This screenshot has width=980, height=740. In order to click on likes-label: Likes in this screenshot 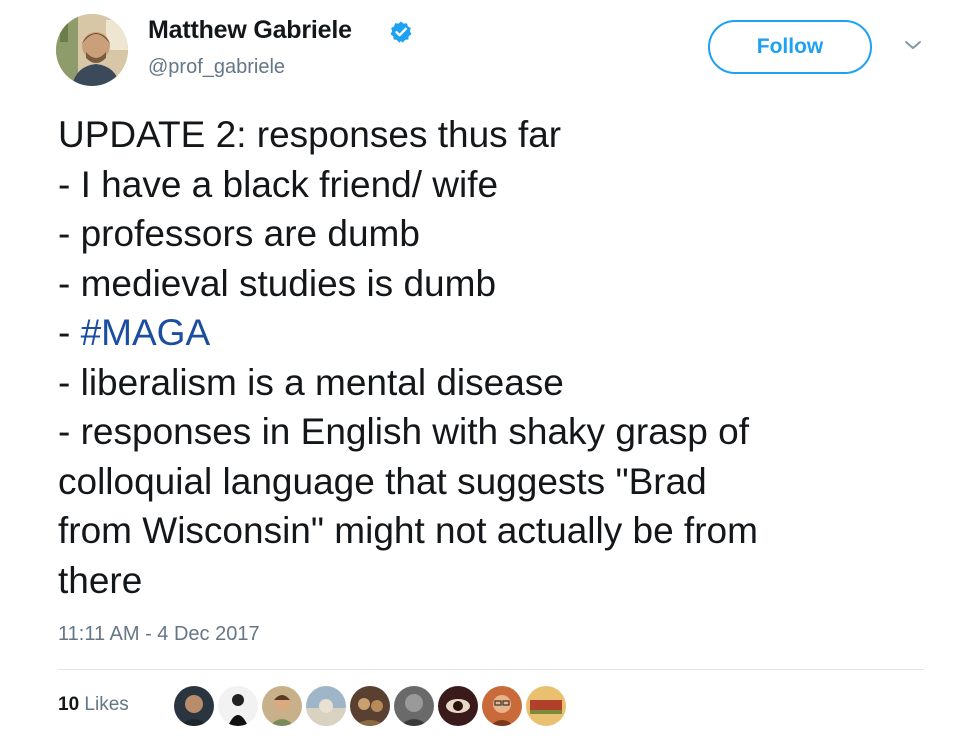, I will do `click(106, 704)`.